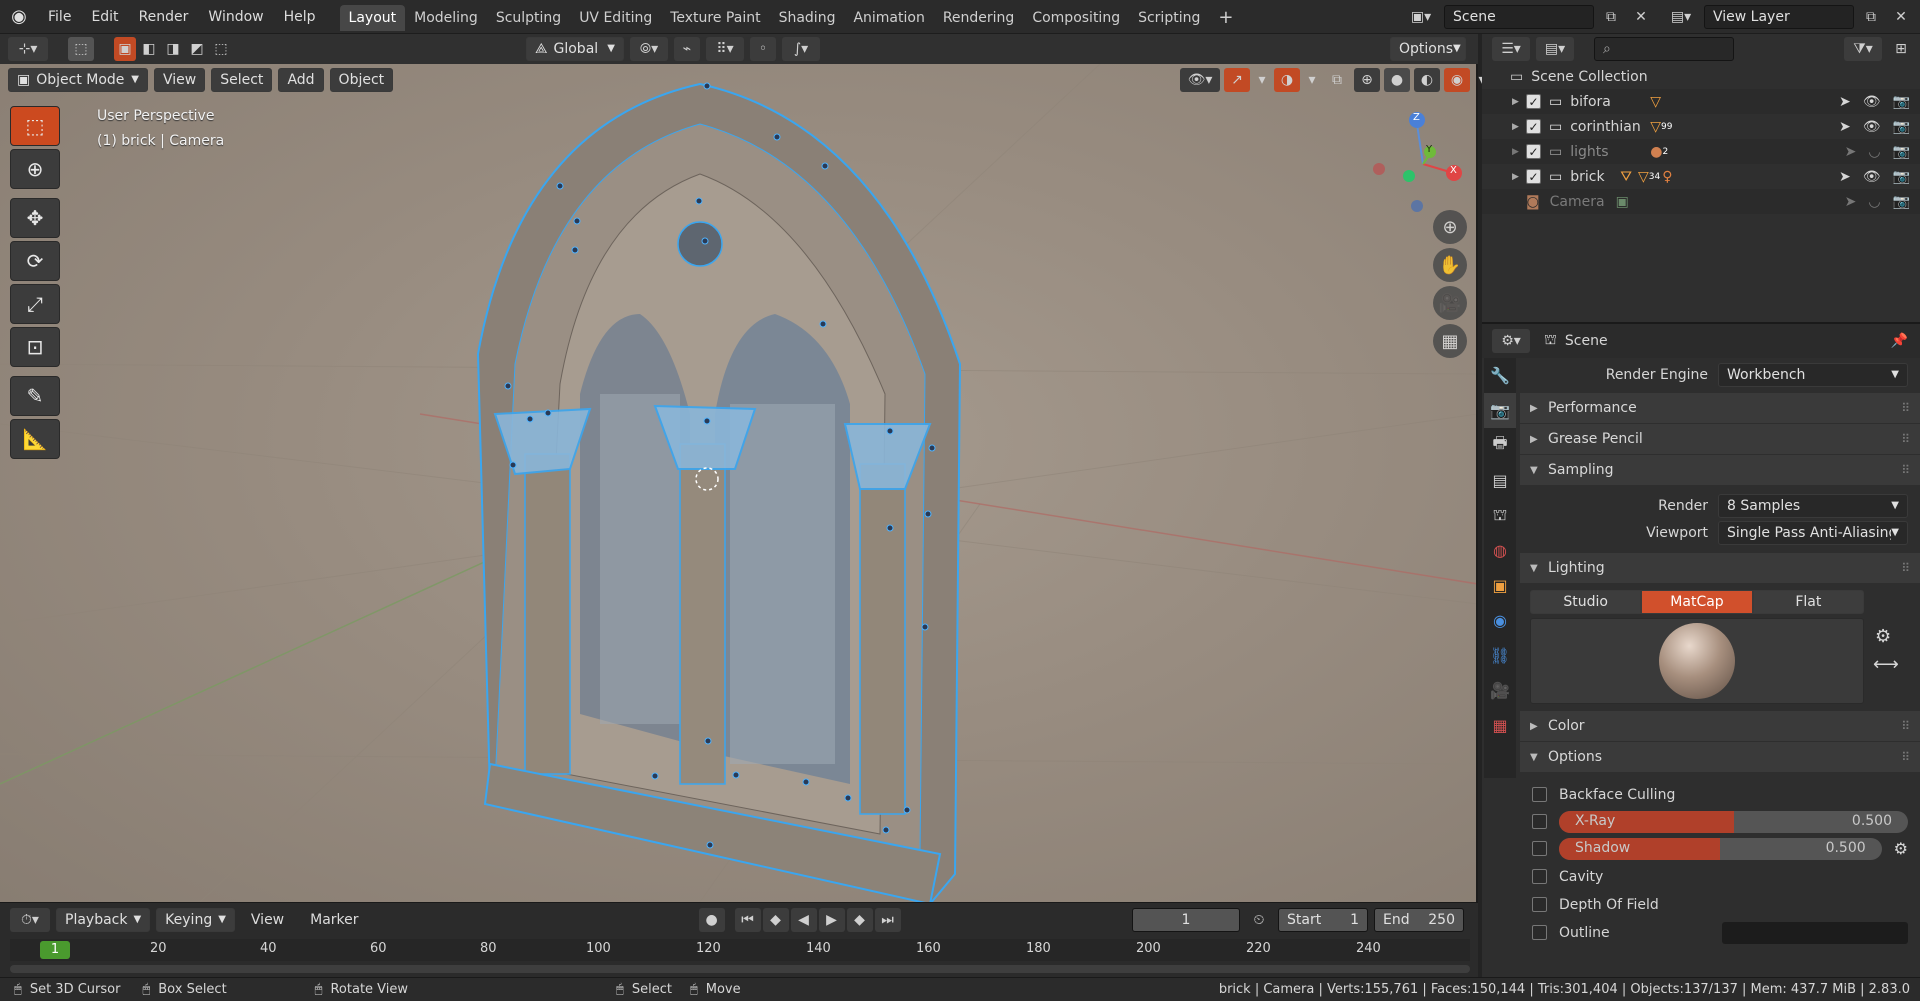 This screenshot has width=1920, height=1001. What do you see at coordinates (1886, 664) in the screenshot?
I see `matcap-flip-icon: ⟷` at bounding box center [1886, 664].